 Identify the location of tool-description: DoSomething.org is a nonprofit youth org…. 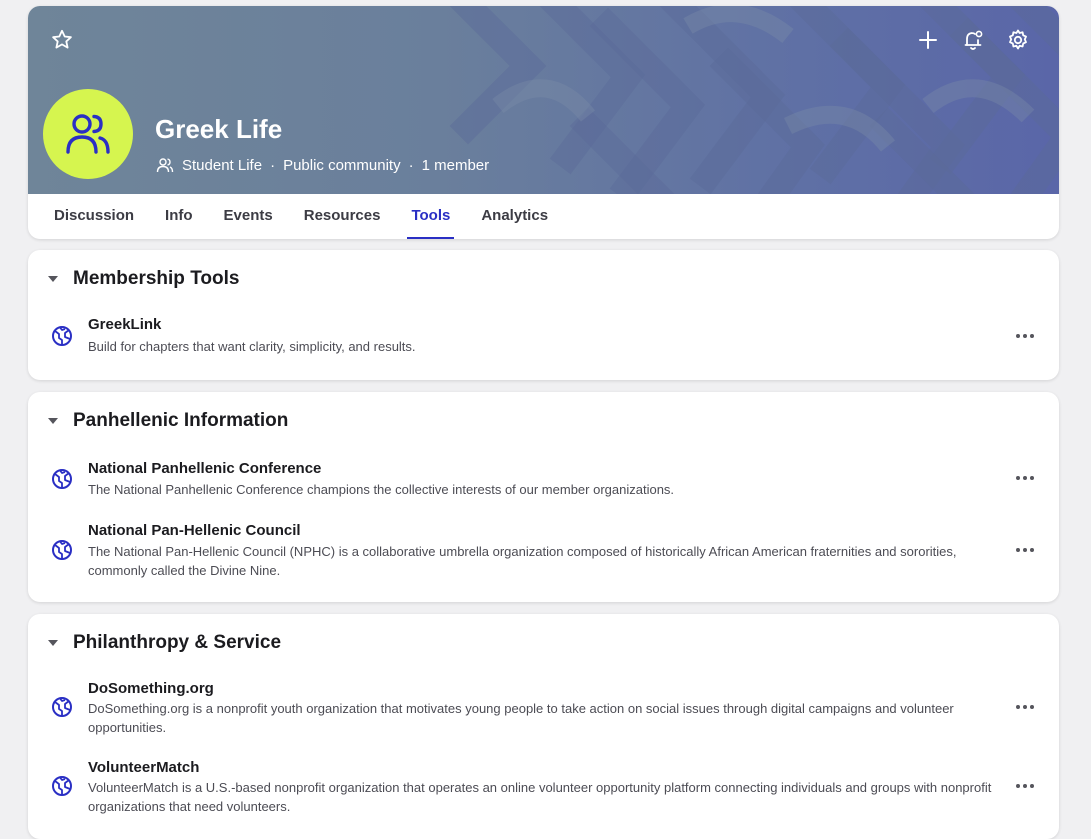
(521, 718).